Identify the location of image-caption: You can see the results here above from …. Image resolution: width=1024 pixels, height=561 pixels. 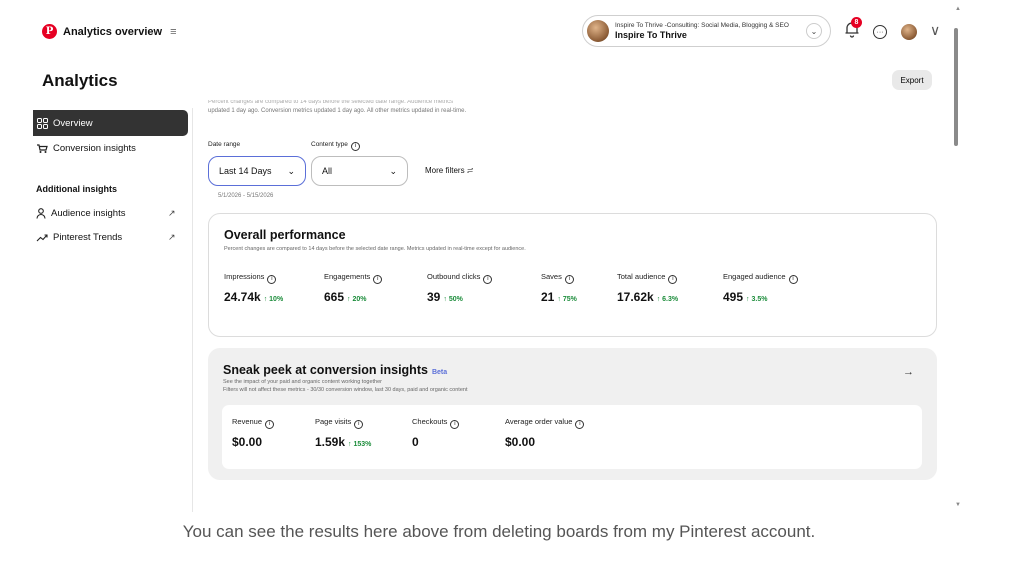
(499, 531).